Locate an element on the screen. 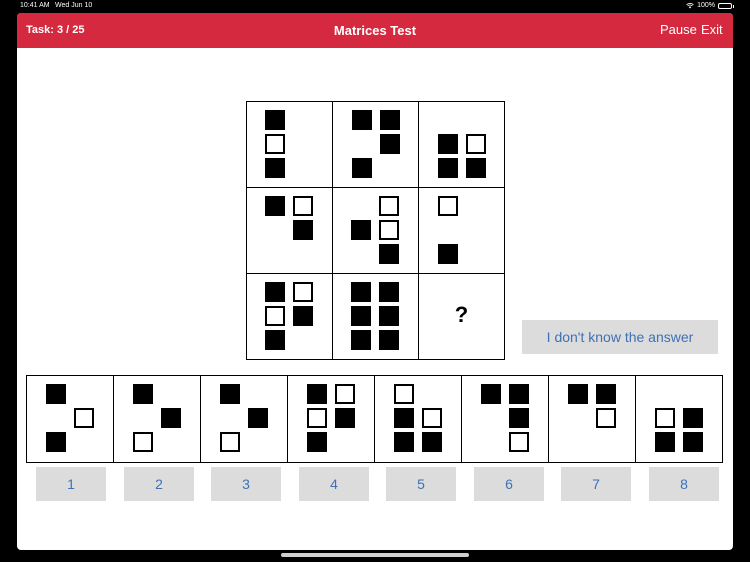 The height and width of the screenshot is (562, 750). status-right: 100% is located at coordinates (710, 5).